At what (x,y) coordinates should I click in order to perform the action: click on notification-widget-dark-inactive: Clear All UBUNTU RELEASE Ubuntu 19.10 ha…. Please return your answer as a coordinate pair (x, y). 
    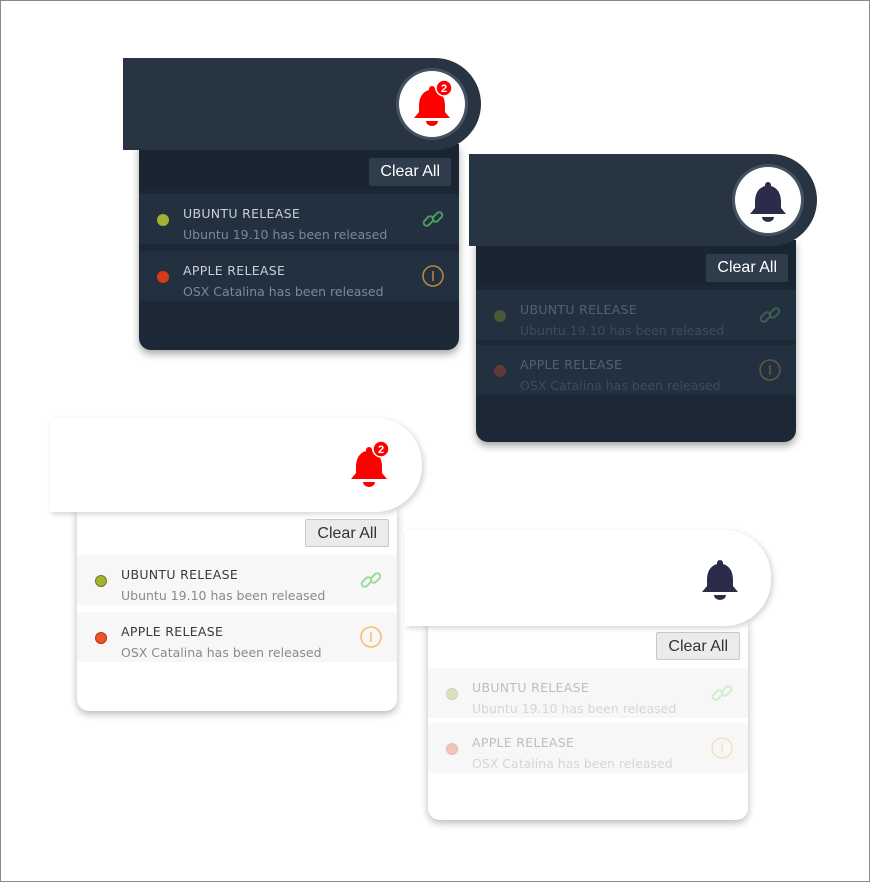
    Looking at the image, I should click on (645, 299).